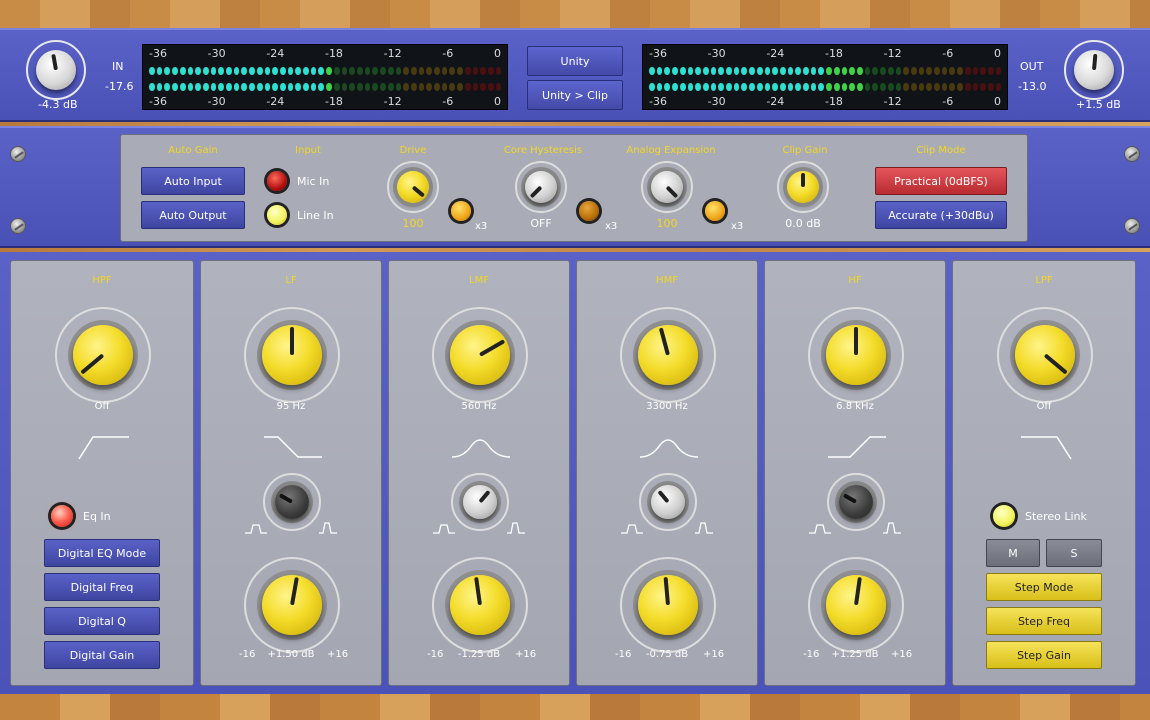  I want to click on auto-gain-label: Auto Gain, so click(193, 150).